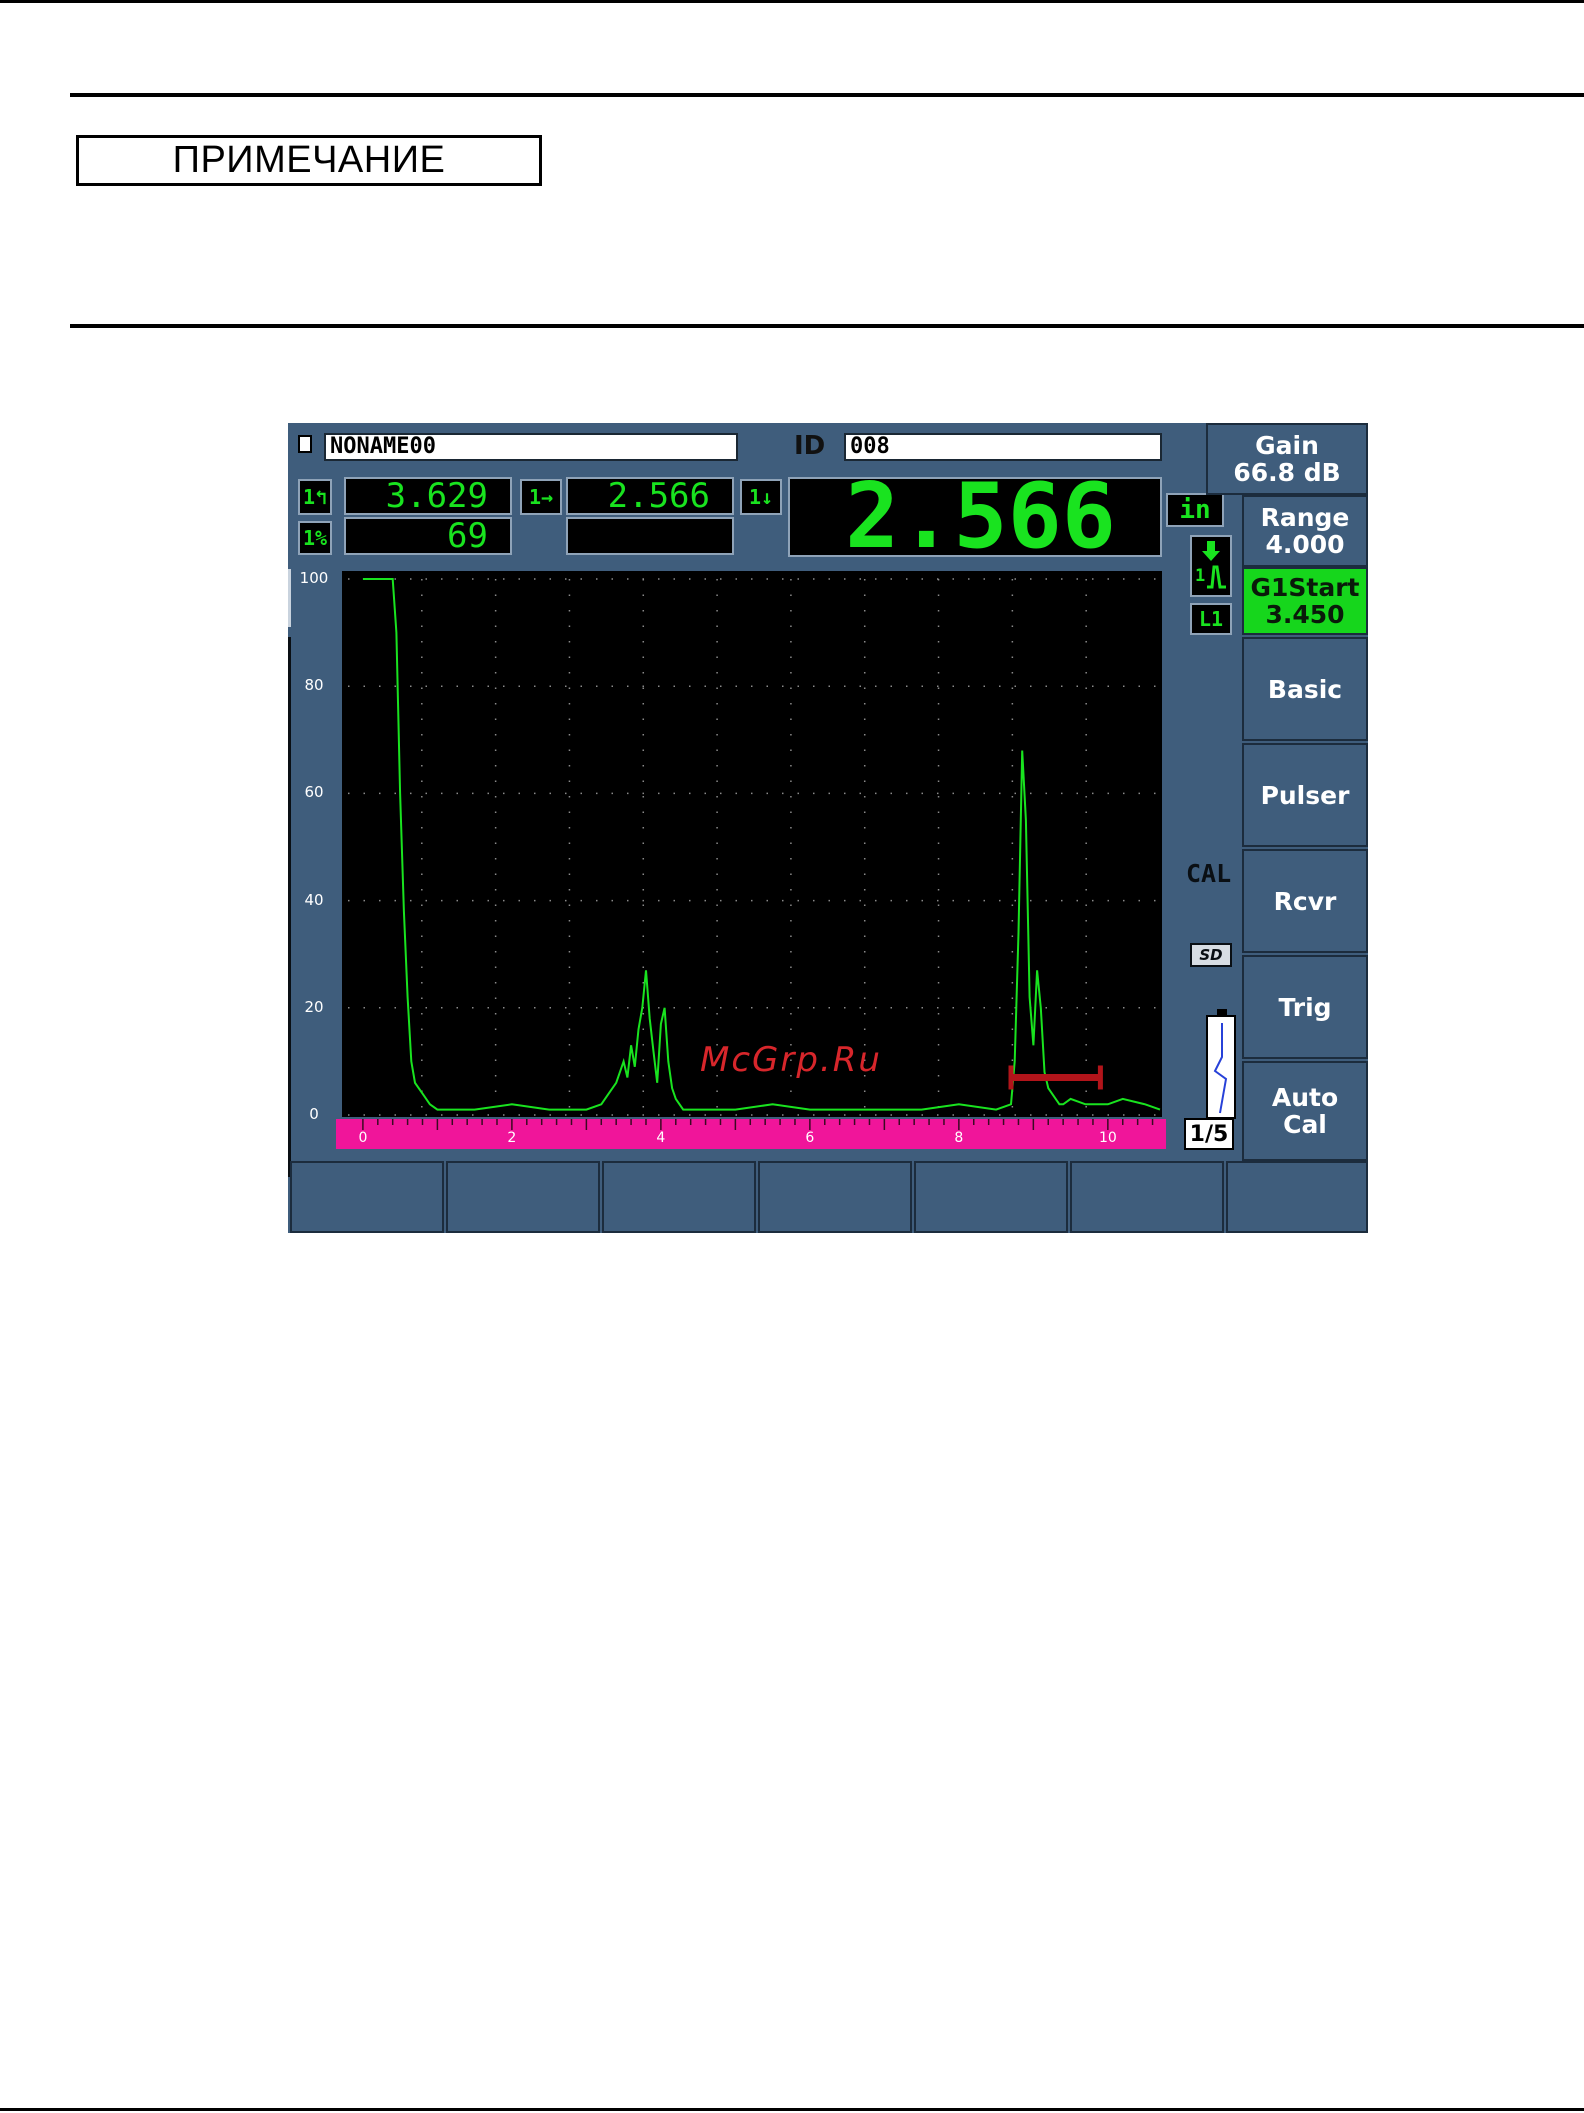 This screenshot has width=1584, height=2113. What do you see at coordinates (1287, 445) in the screenshot?
I see `gain-label: Gain` at bounding box center [1287, 445].